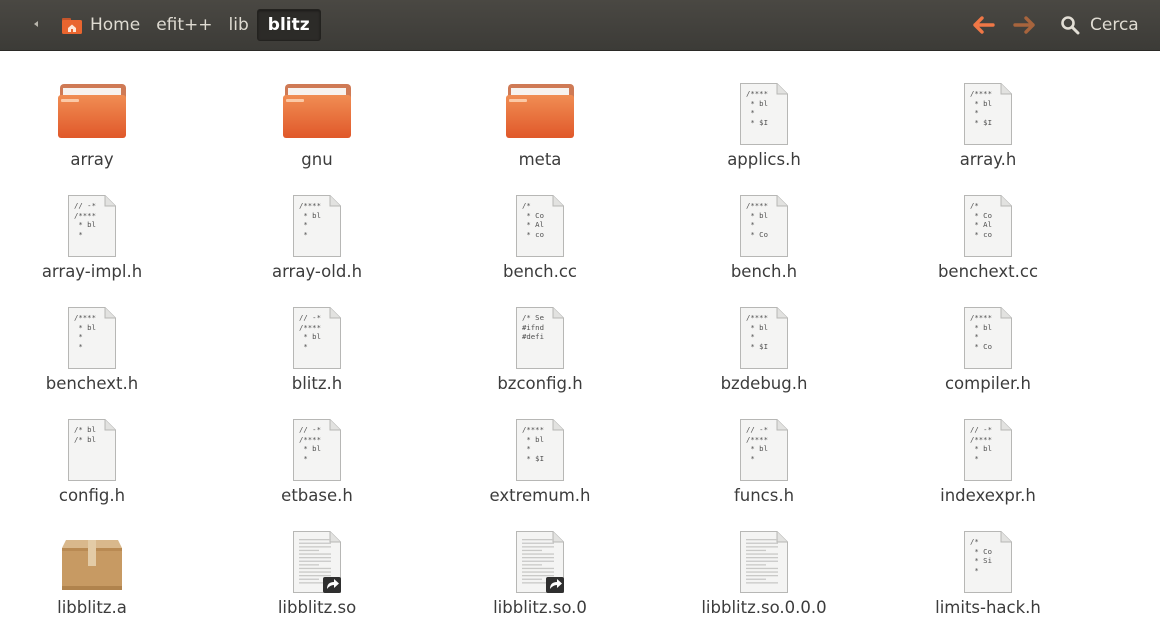 Image resolution: width=1160 pixels, height=628 pixels. Describe the element at coordinates (184, 25) in the screenshot. I see `breadcrumb-efit: efit++` at that location.